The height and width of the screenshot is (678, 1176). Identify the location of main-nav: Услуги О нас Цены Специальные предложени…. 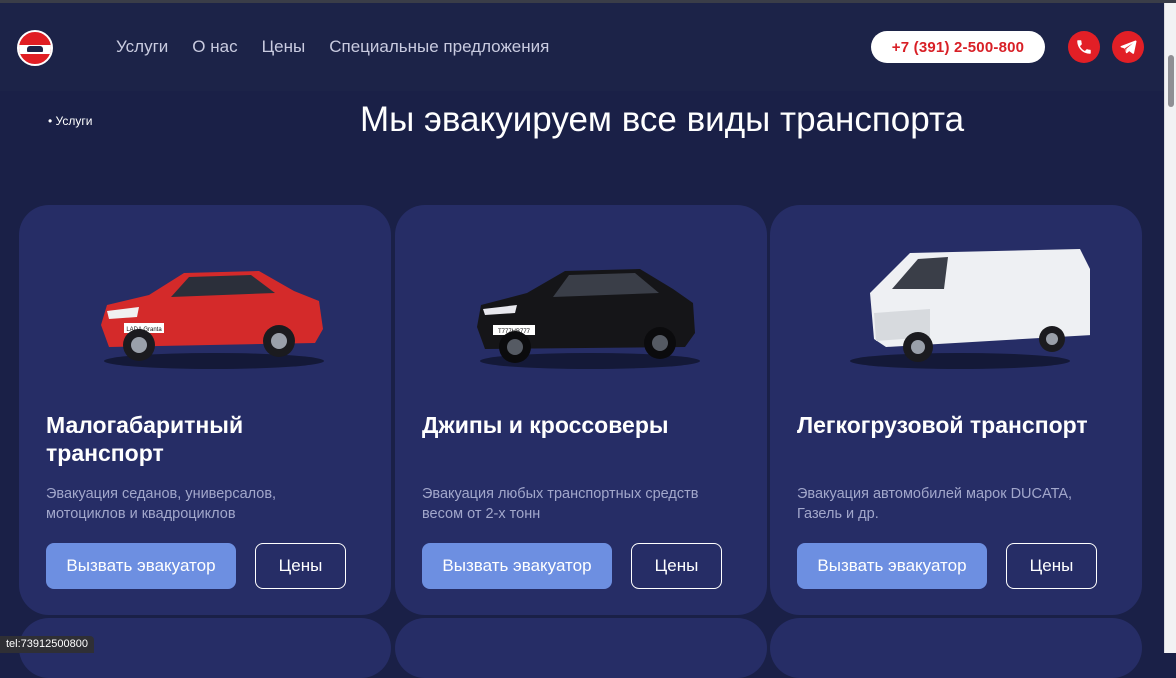
(332, 47).